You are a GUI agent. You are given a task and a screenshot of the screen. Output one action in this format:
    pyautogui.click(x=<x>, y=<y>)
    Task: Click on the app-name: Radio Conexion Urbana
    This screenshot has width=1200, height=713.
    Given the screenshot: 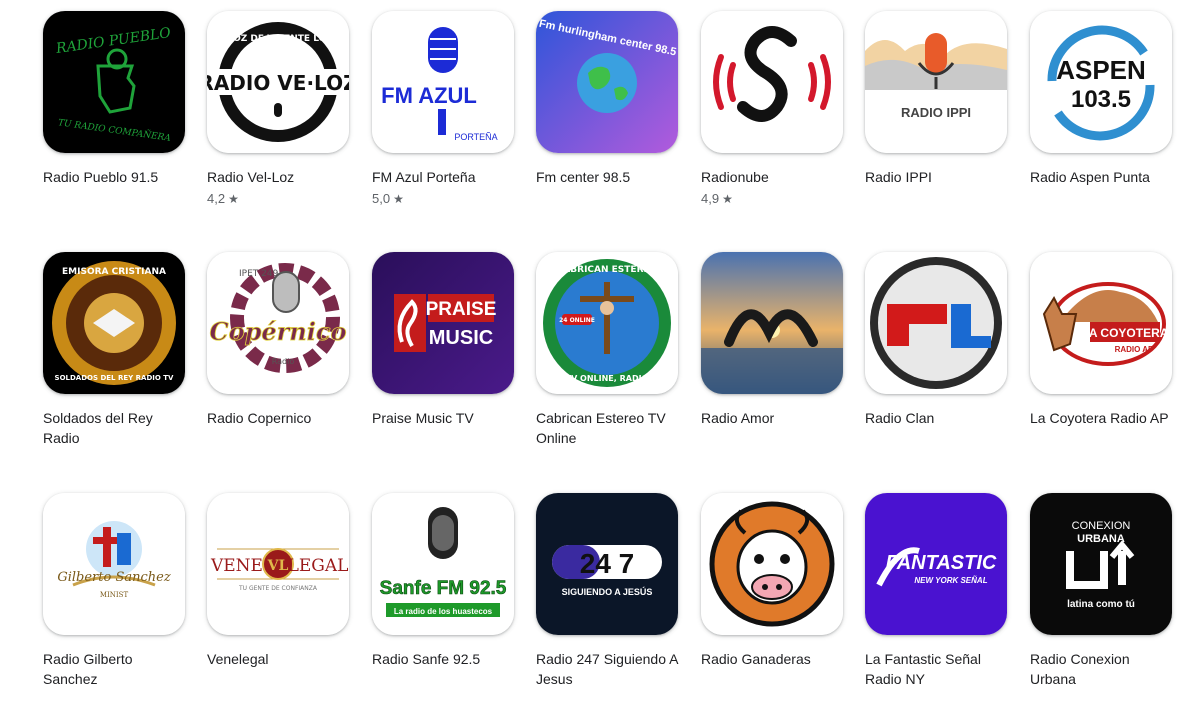 What is the action you would take?
    pyautogui.click(x=1103, y=669)
    